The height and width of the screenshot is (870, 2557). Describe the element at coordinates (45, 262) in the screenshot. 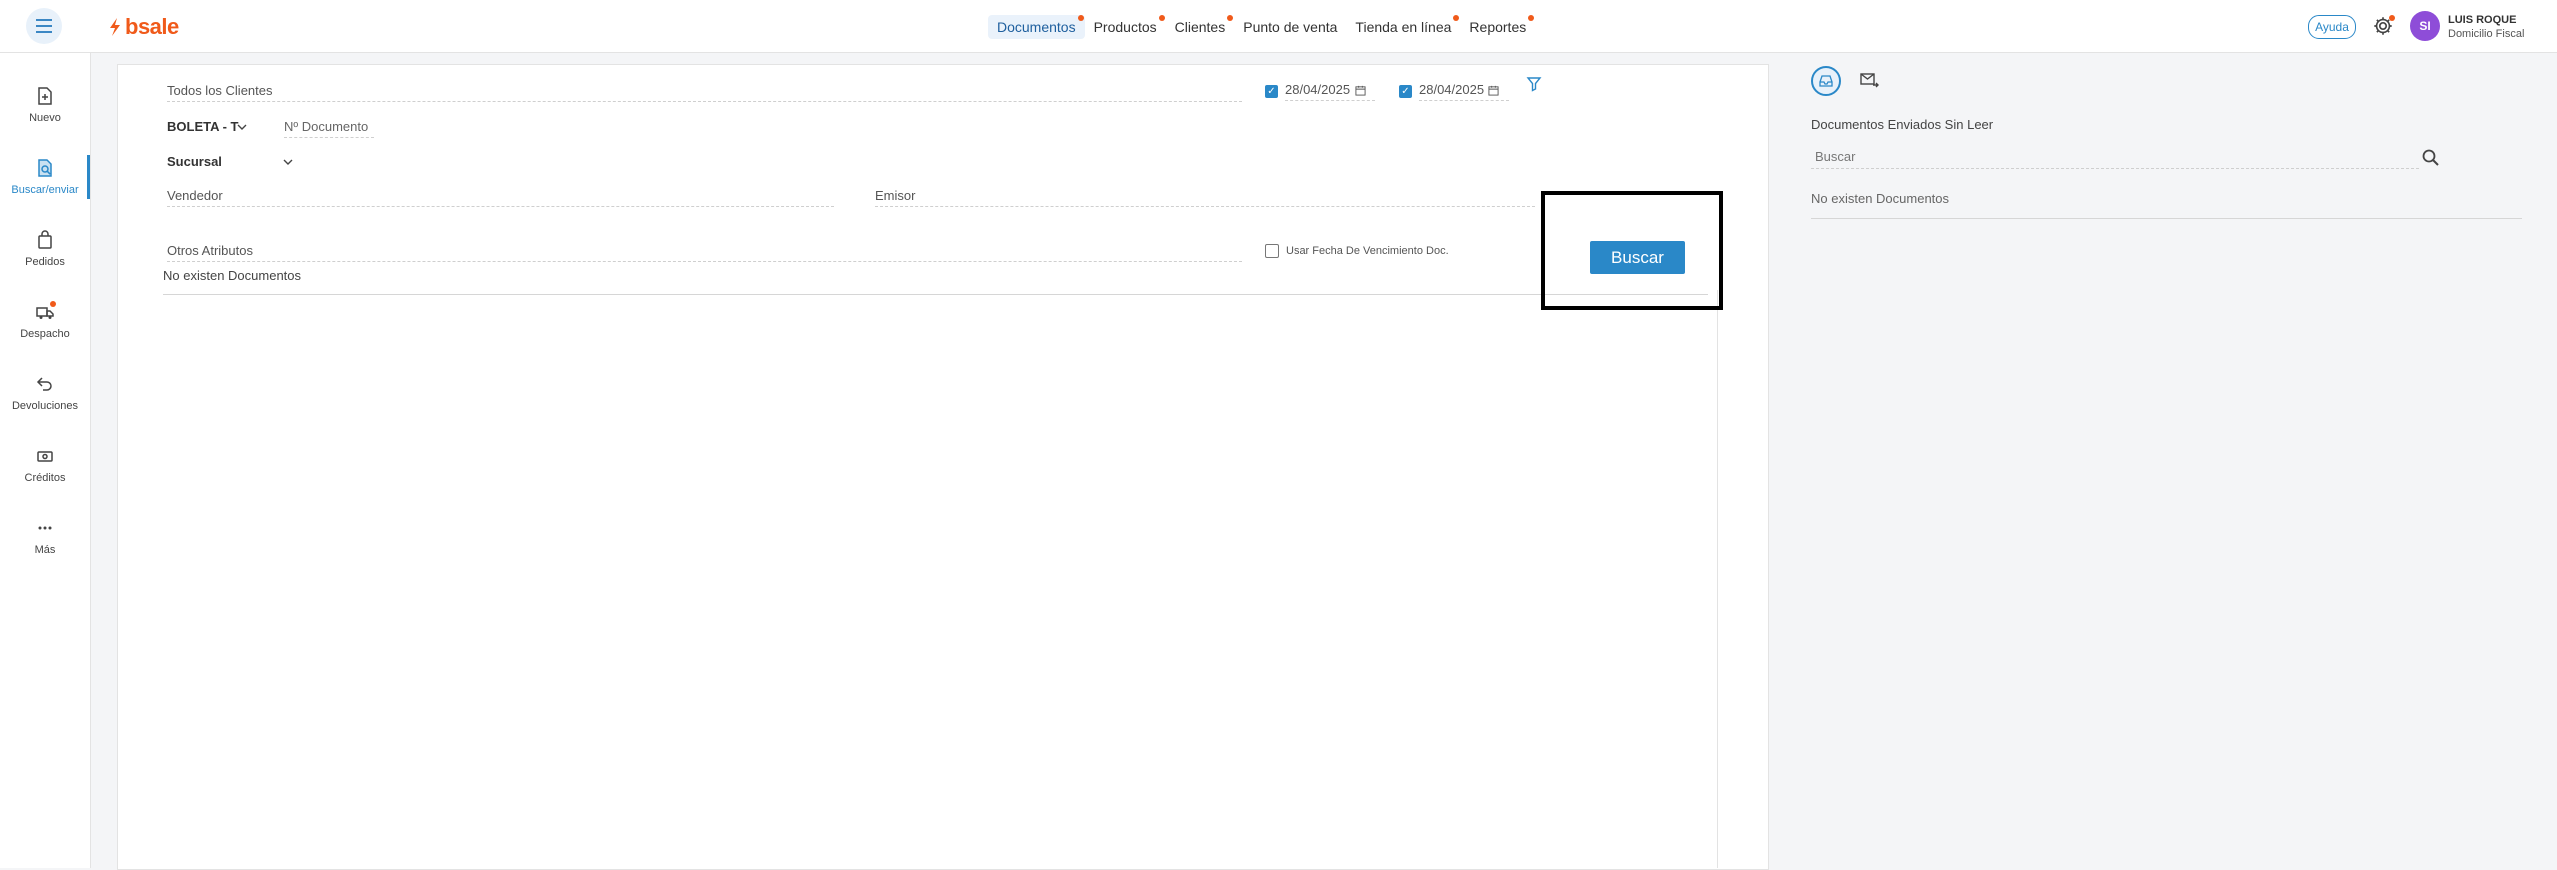

I see `sidebar-item-label: Pedidos` at that location.